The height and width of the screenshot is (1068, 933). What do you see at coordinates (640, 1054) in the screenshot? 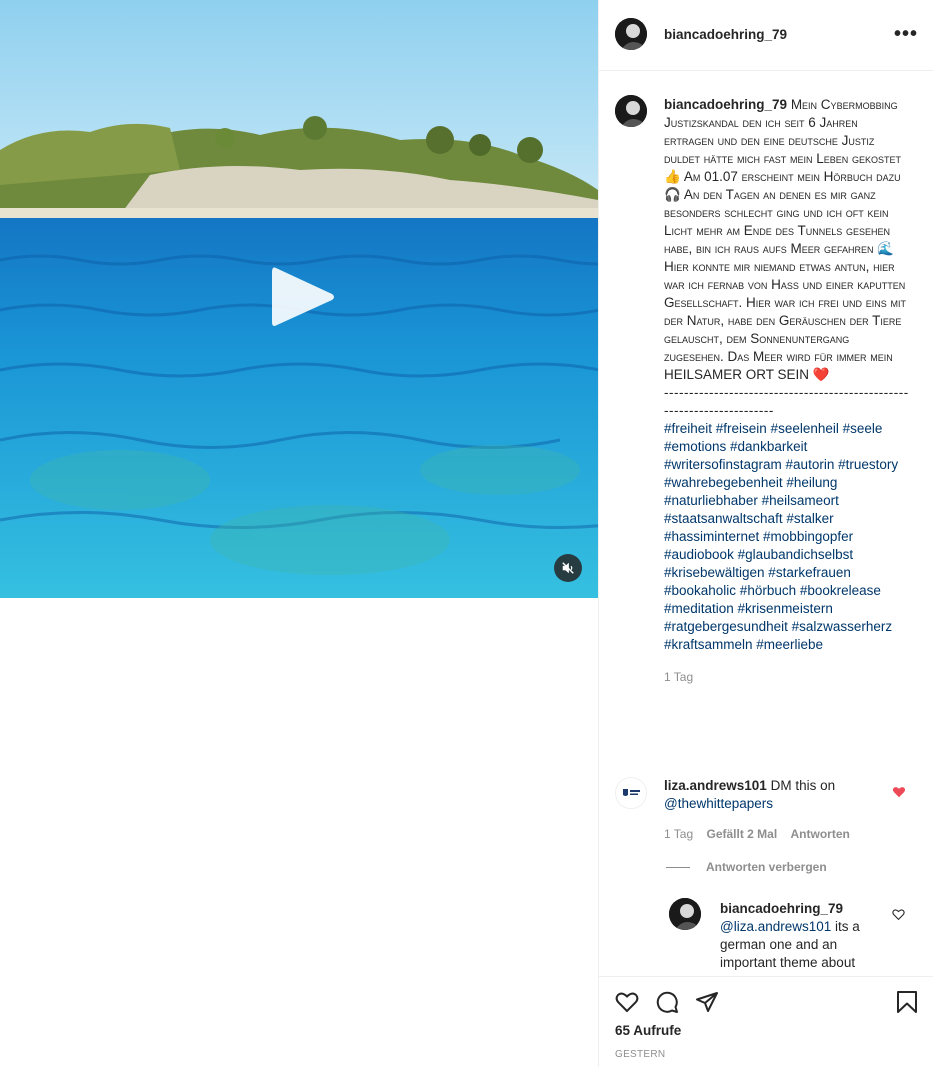
I see `post-date: GESTERN` at bounding box center [640, 1054].